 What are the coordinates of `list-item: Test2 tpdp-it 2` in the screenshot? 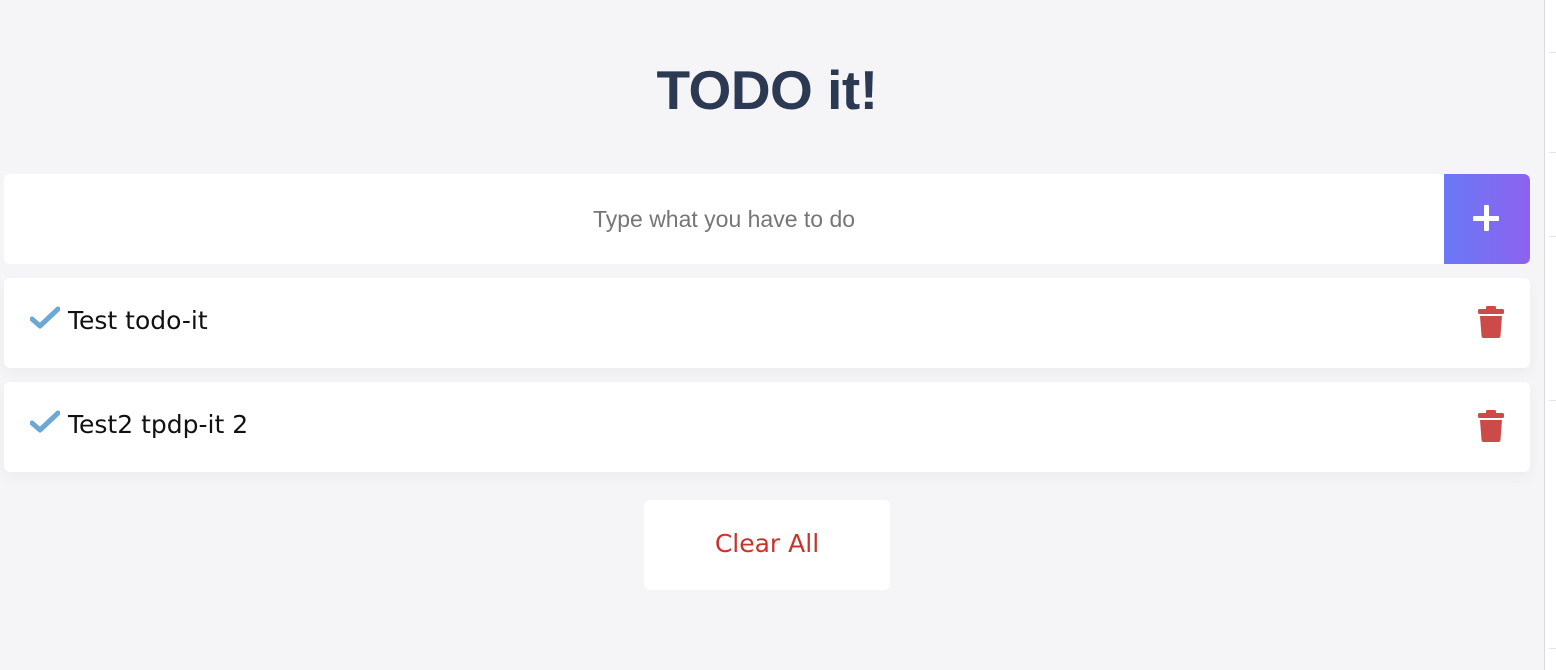 It's located at (767, 427).